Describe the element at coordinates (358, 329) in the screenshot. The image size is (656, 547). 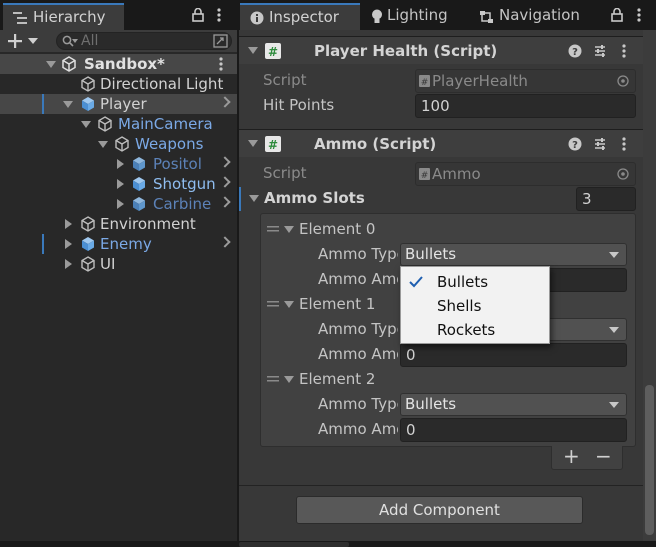
I see `ammo-type-label: Ammo Type` at that location.